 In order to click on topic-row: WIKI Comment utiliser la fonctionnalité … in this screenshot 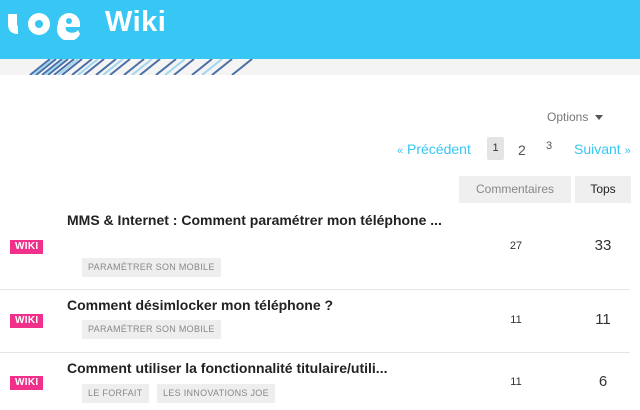, I will do `click(320, 381)`.